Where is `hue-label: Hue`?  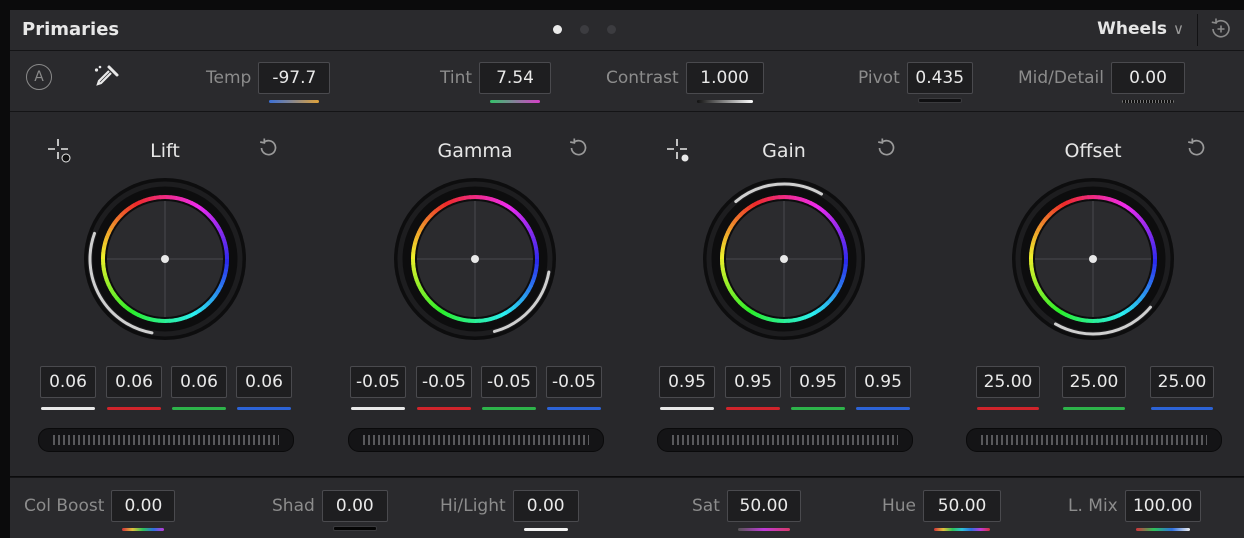
hue-label: Hue is located at coordinates (899, 506).